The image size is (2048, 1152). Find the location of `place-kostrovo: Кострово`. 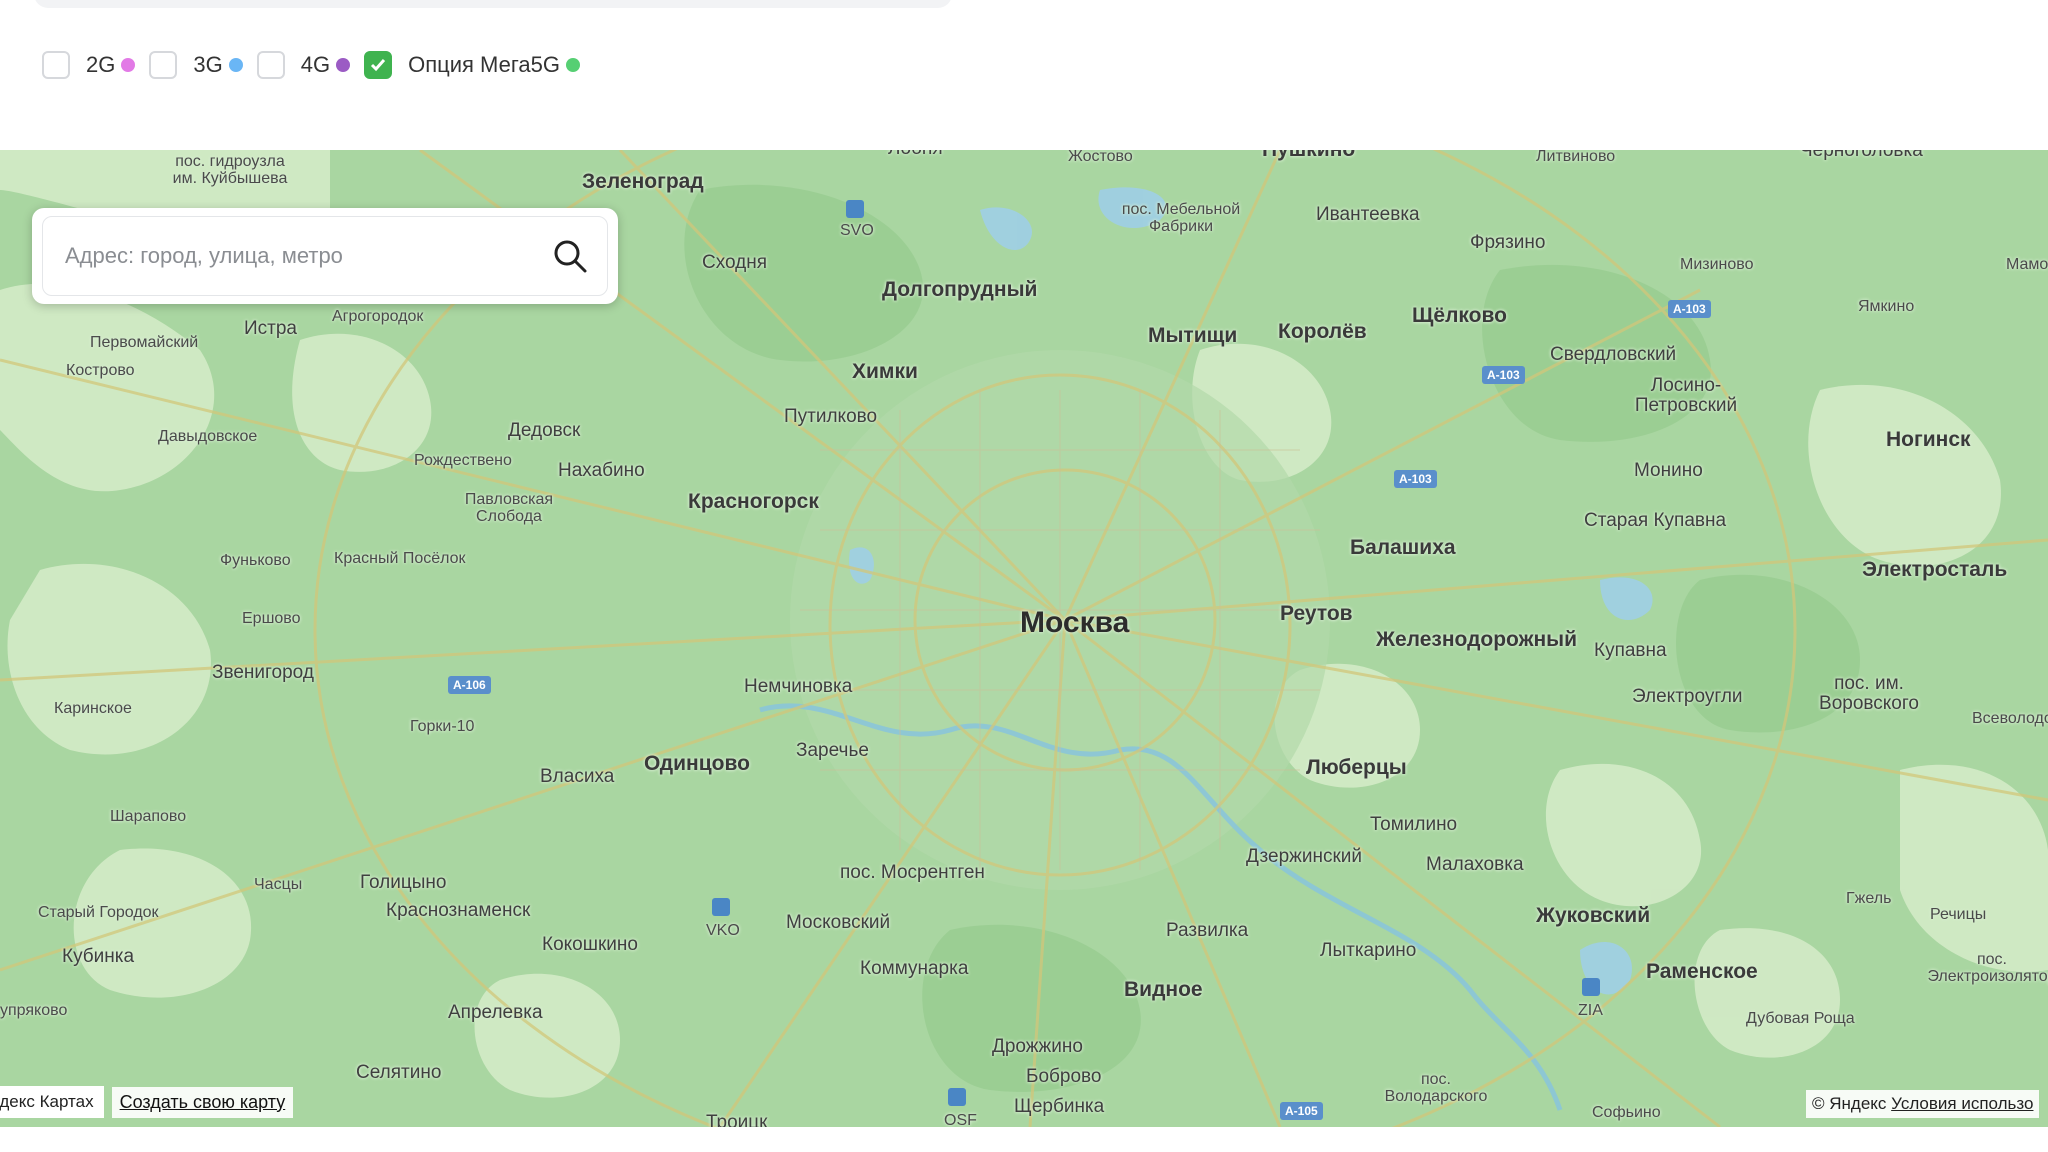

place-kostrovo: Кострово is located at coordinates (100, 370).